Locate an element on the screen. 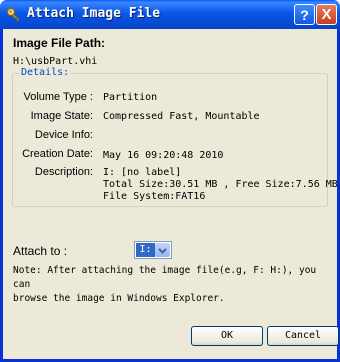 The width and height of the screenshot is (340, 362). device-info-label: Device Info: is located at coordinates (63, 135).